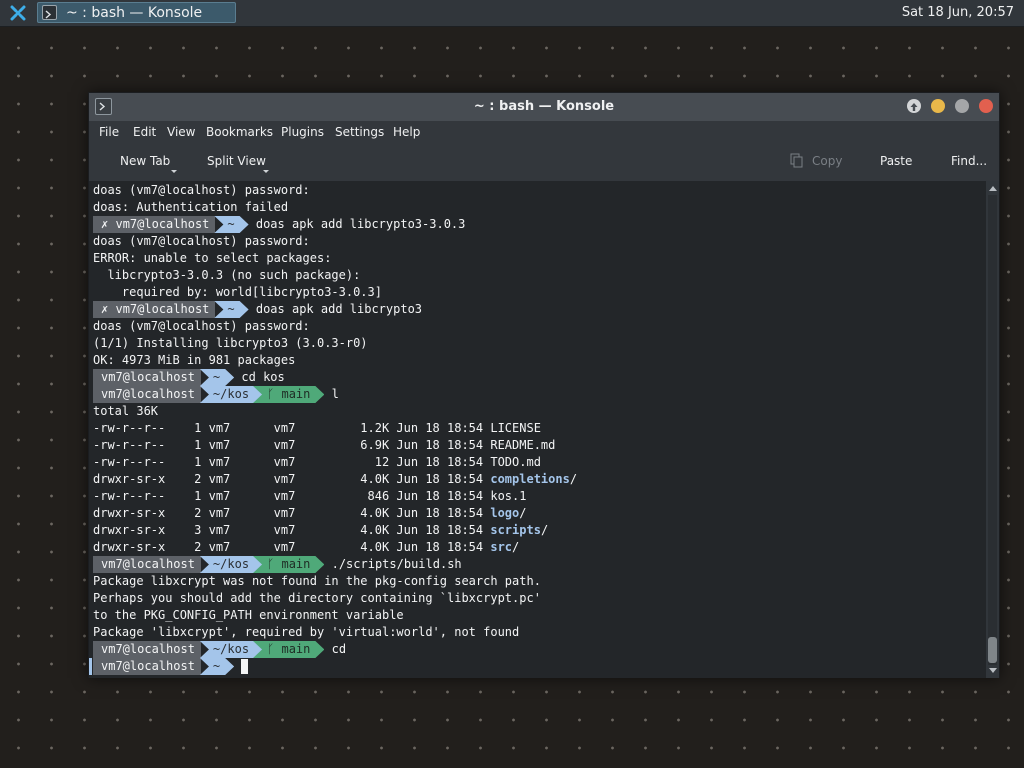  I want to click on maximize-button, so click(962, 106).